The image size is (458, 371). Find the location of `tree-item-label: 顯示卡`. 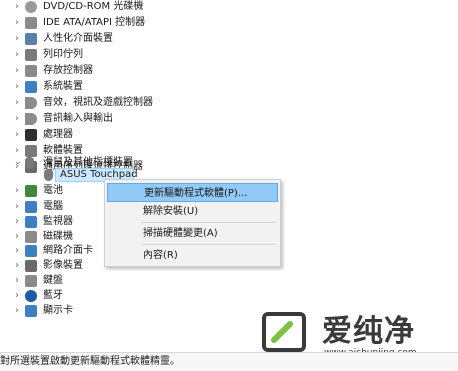

tree-item-label: 顯示卡 is located at coordinates (58, 310).